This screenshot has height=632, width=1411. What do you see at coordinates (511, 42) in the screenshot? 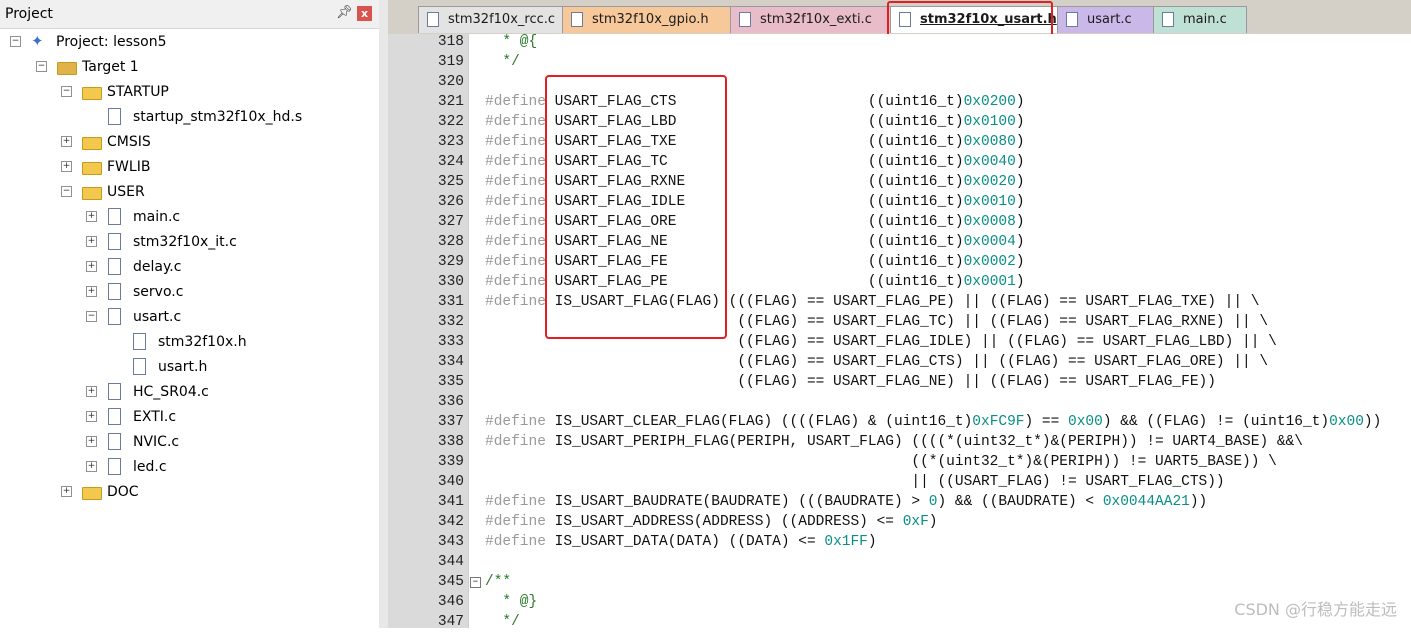
I see `code-text: * @{` at bounding box center [511, 42].